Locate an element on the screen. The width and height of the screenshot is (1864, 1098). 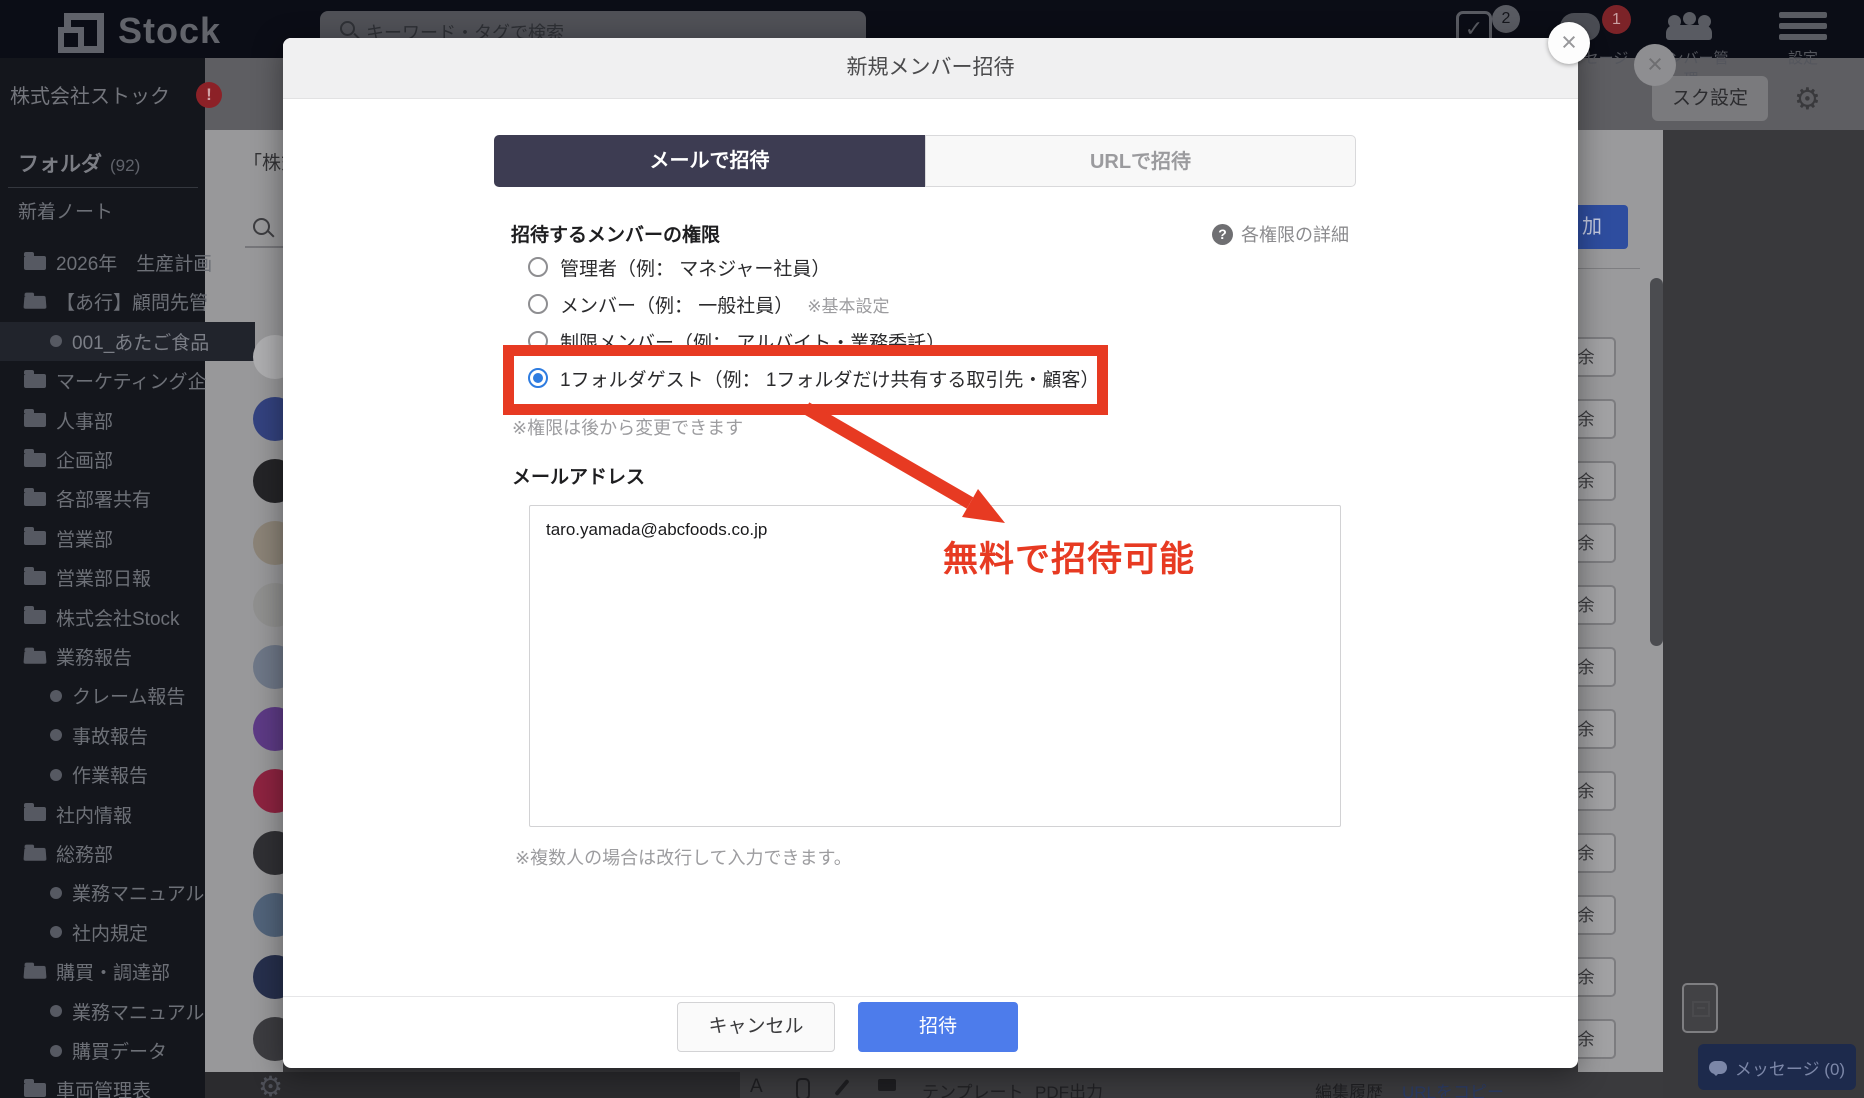
annotation-text: 無料で招待可能 is located at coordinates (1069, 559).